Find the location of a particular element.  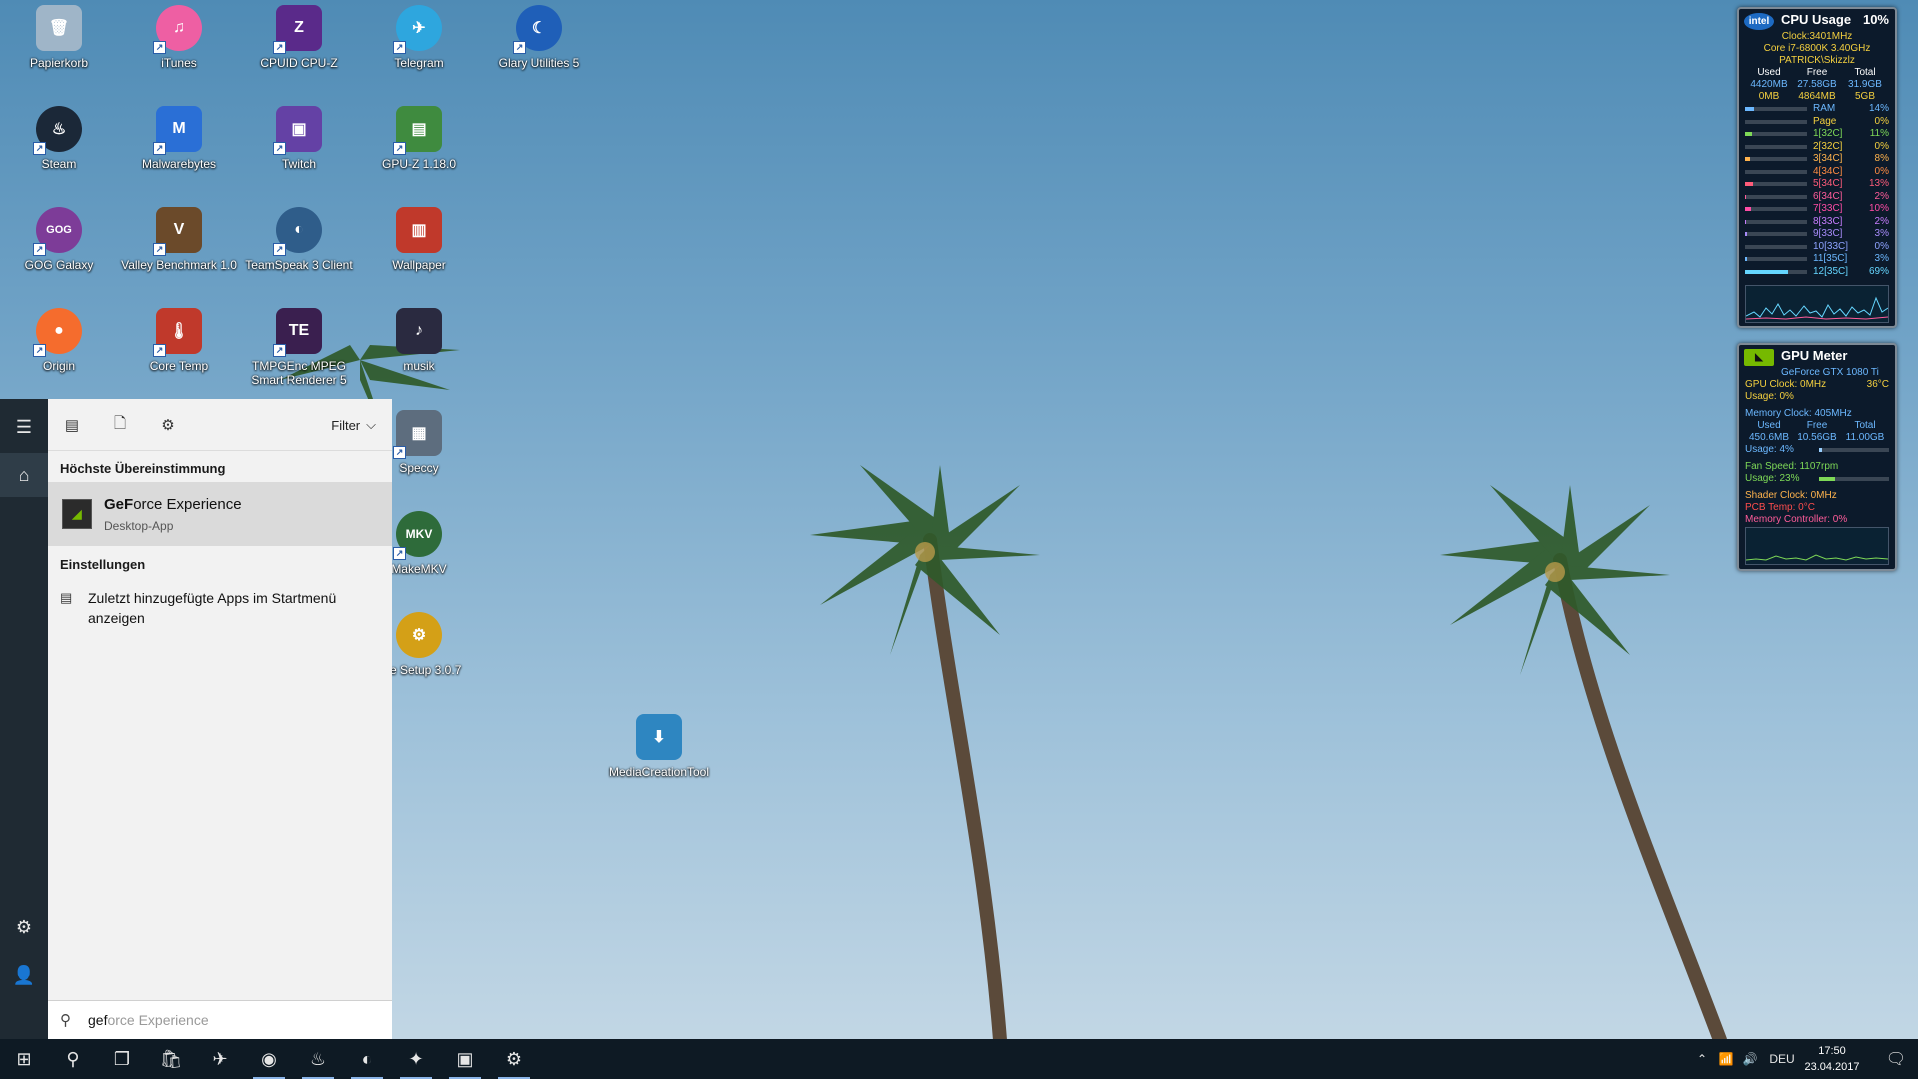

desktop-icon-glary-utilities: ☾ ↗ Glary Utilities 5 is located at coordinates (539, 53).